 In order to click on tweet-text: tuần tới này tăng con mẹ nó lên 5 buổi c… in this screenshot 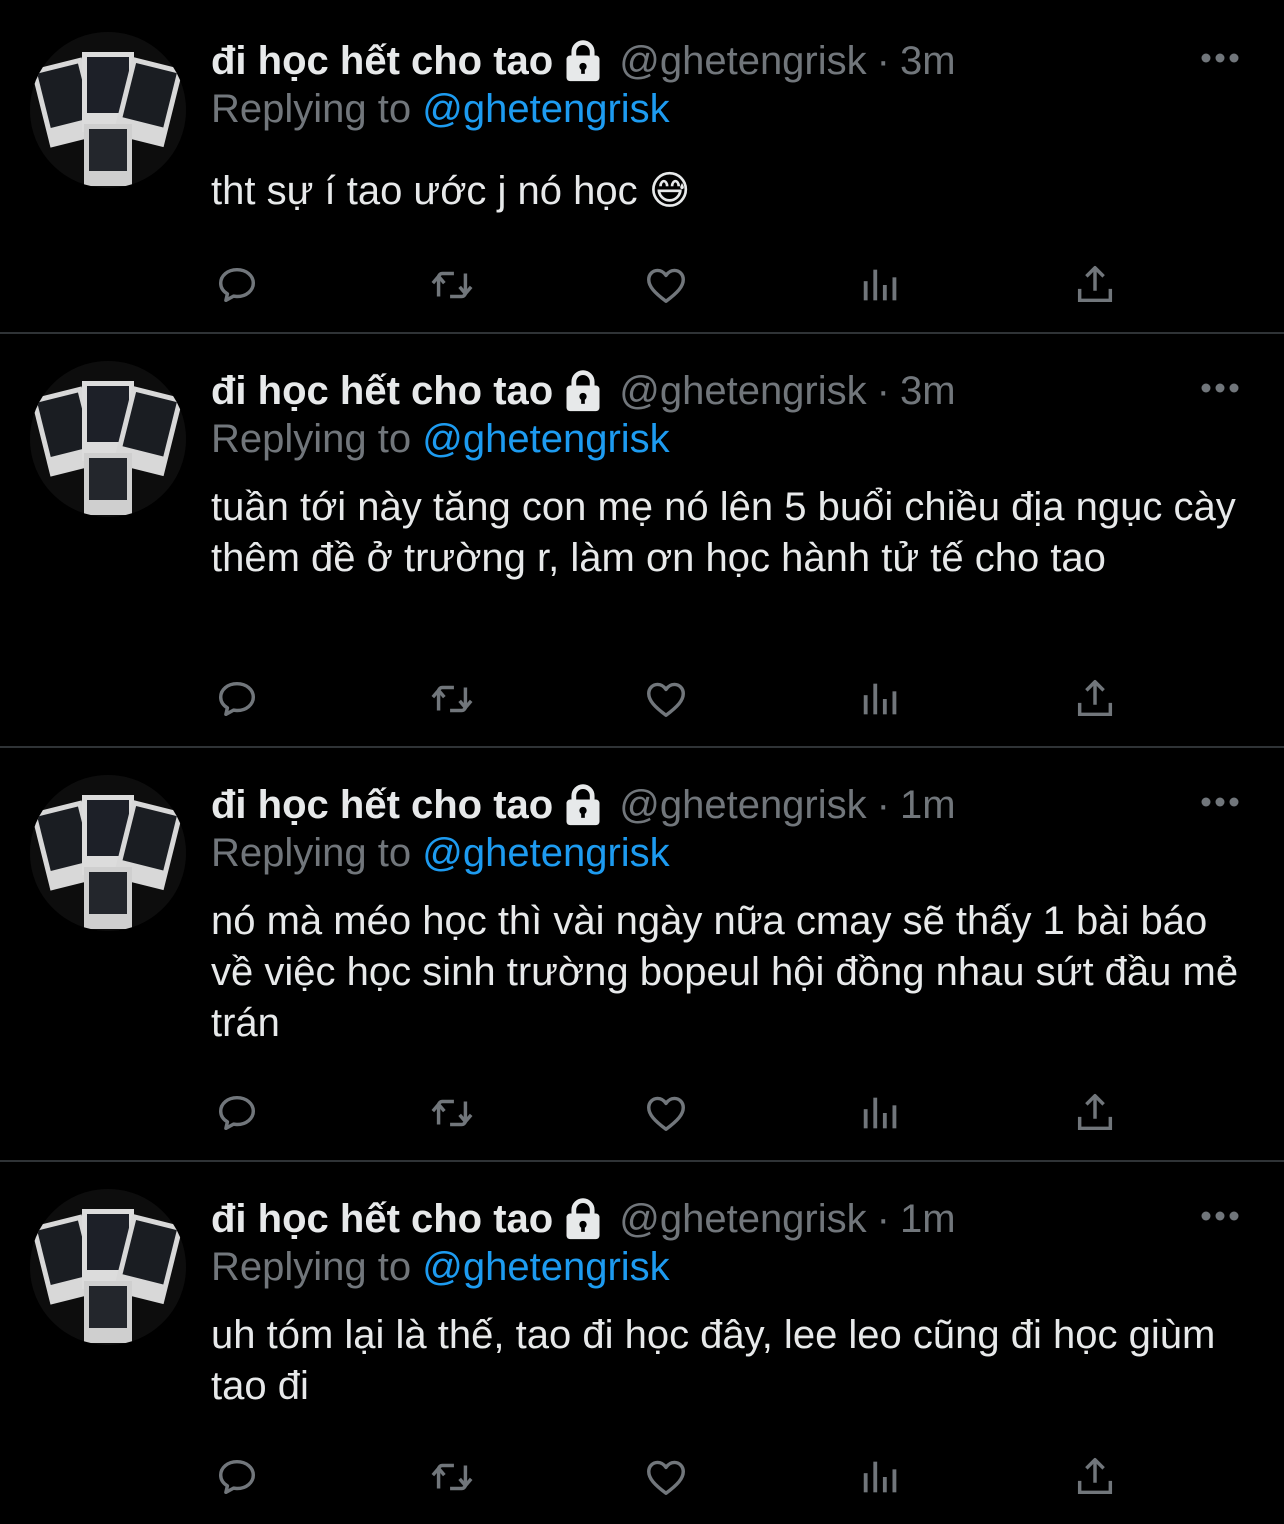, I will do `click(723, 532)`.